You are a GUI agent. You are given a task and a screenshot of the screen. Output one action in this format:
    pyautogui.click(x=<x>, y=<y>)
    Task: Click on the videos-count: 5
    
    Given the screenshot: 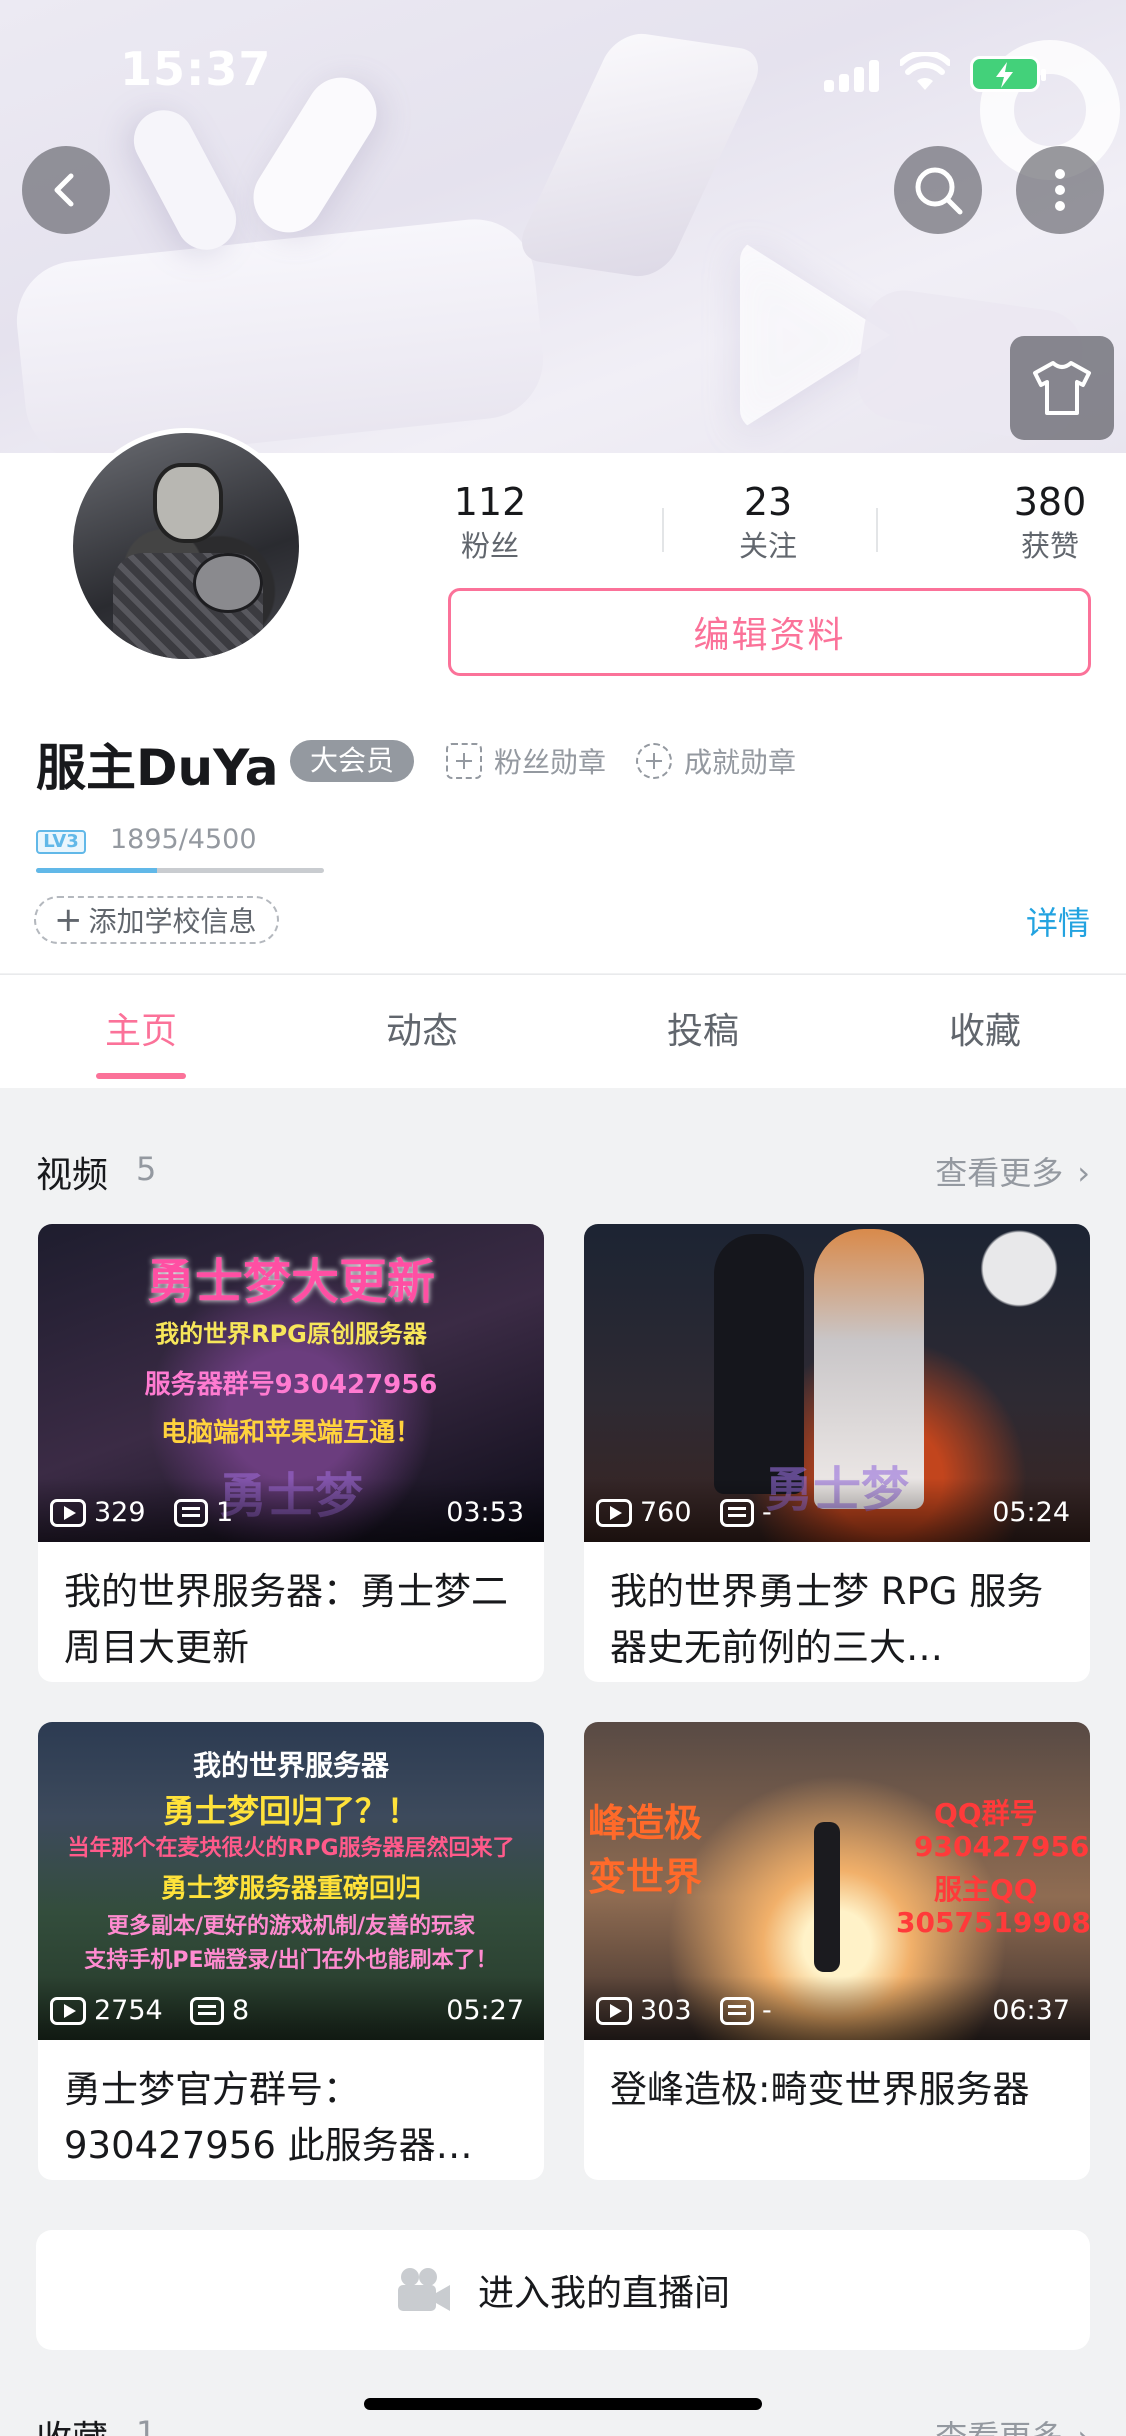 What is the action you would take?
    pyautogui.click(x=146, y=1169)
    